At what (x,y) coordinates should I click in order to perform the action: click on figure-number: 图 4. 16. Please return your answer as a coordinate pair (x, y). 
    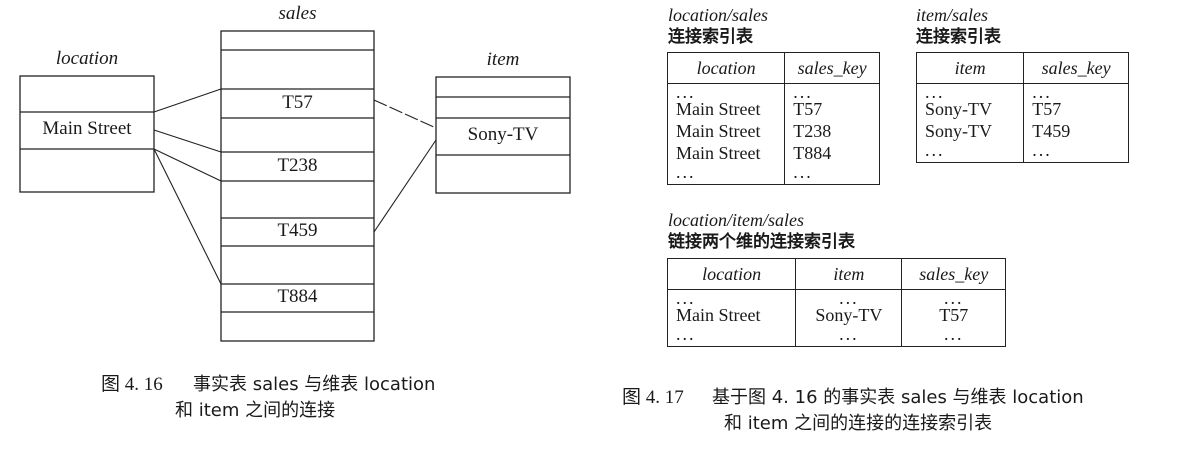
    Looking at the image, I should click on (132, 384).